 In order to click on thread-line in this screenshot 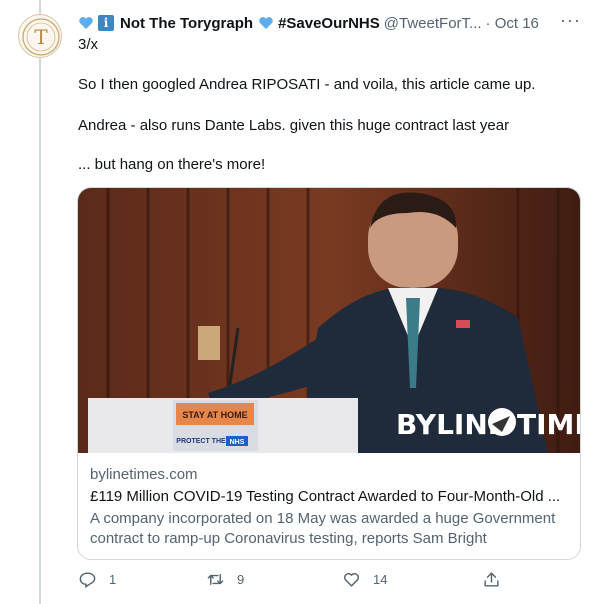, I will do `click(40, 302)`.